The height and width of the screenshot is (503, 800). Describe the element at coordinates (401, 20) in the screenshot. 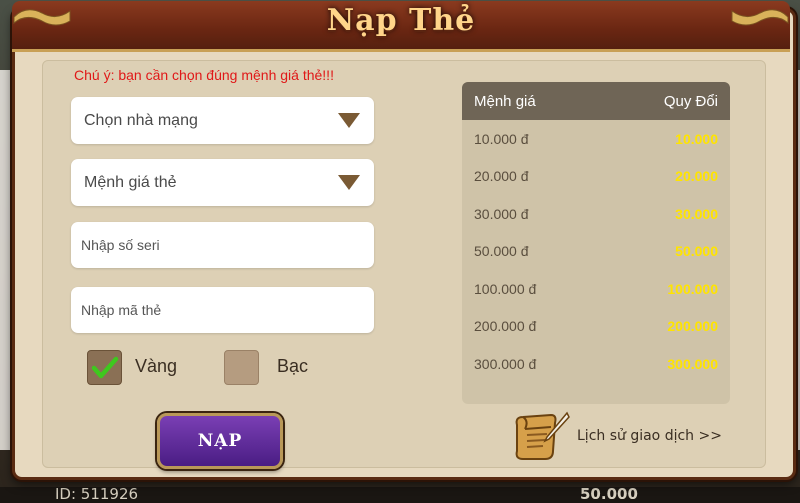

I see `modal-title: Nạp Thẻ` at that location.